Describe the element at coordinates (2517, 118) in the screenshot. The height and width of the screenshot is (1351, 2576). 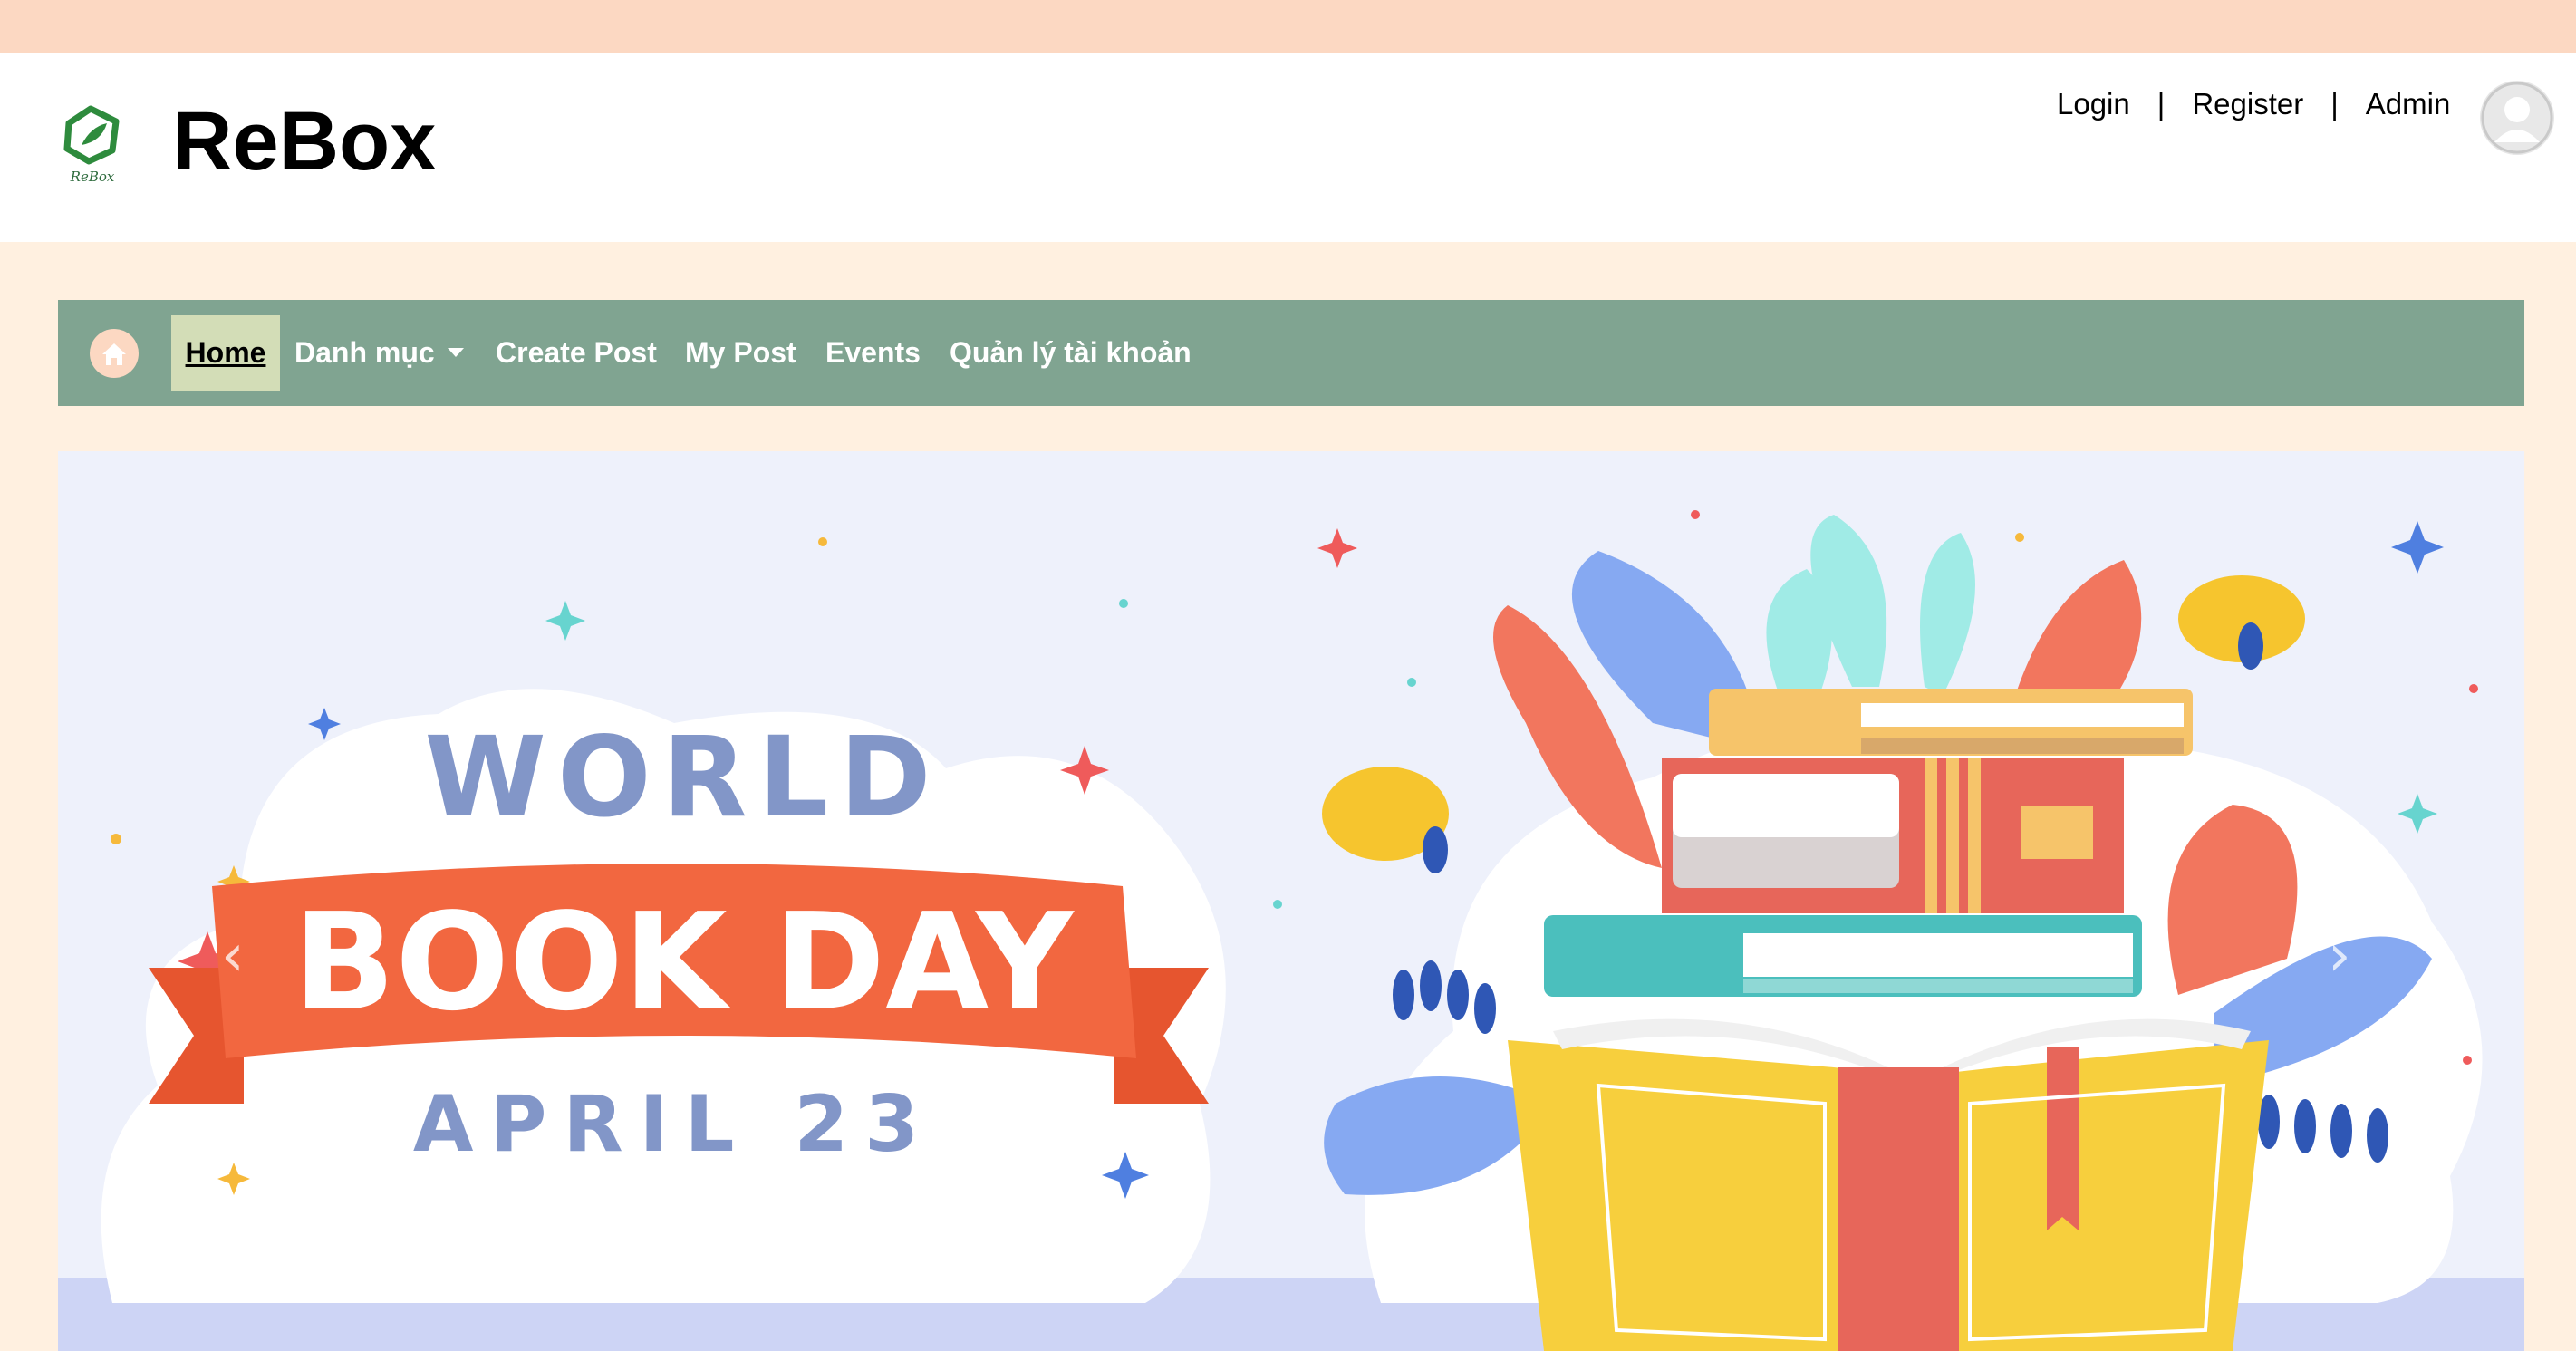
I see `user-avatar-icon` at that location.